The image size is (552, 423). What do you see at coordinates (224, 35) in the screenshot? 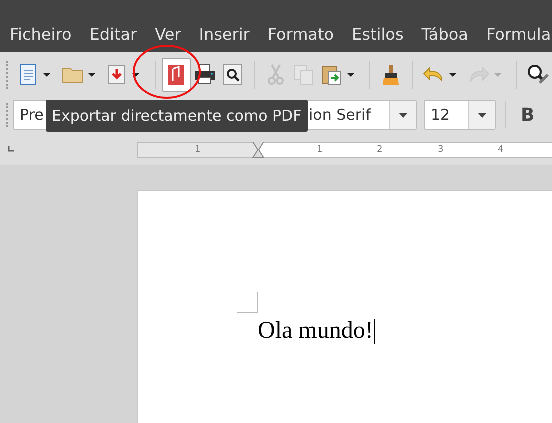
I see `menu-item: Inserir` at bounding box center [224, 35].